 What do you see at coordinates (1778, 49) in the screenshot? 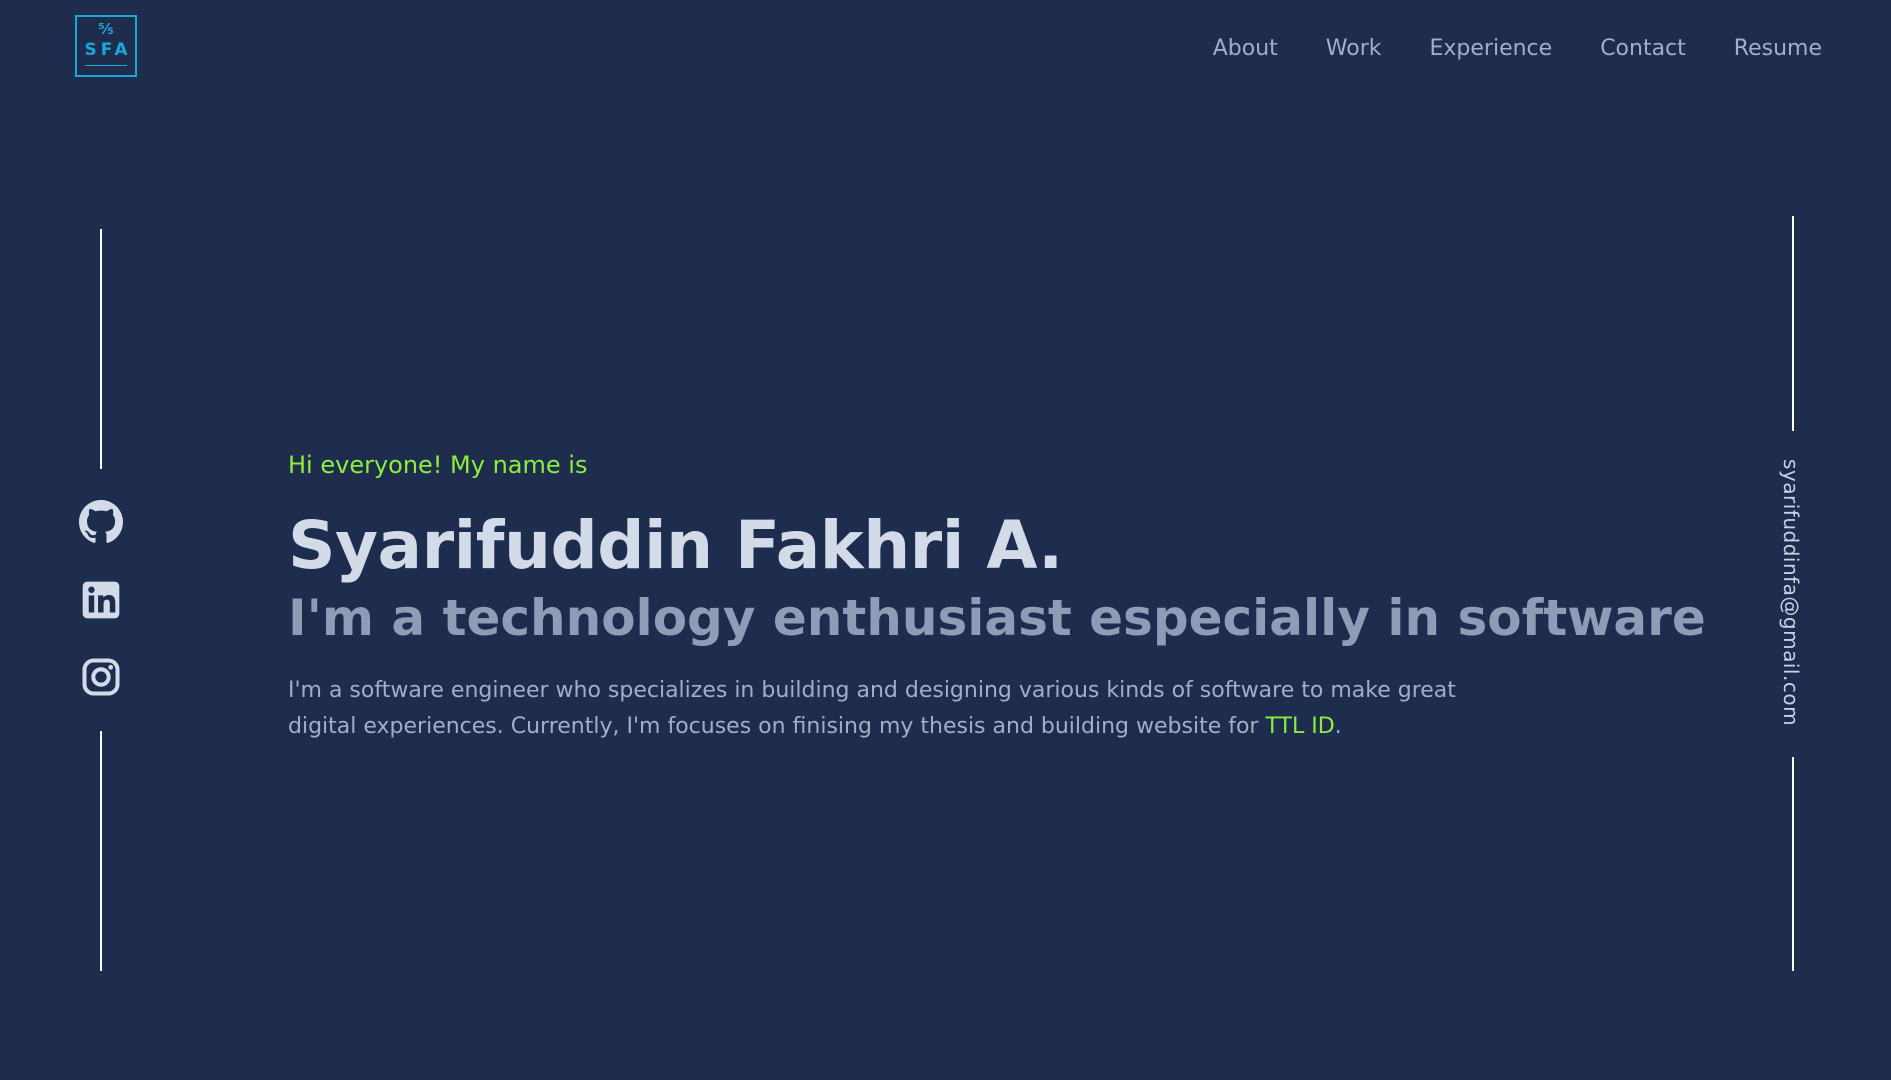
I see `nav-resume: Resume` at bounding box center [1778, 49].